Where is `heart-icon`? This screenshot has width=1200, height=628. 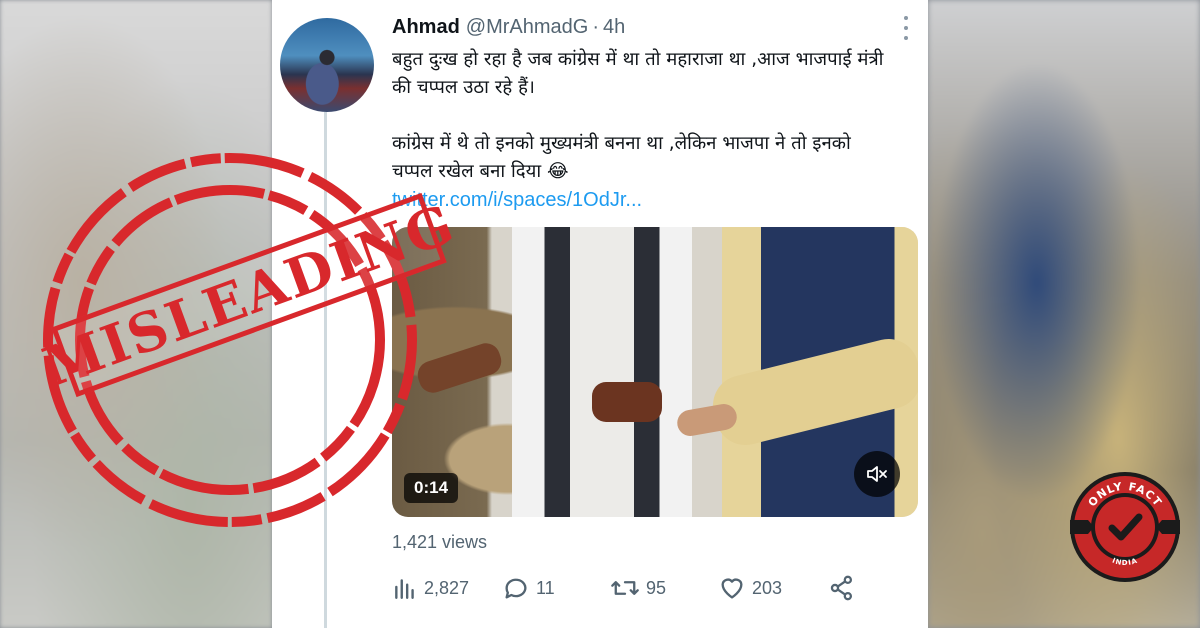
heart-icon is located at coordinates (732, 588).